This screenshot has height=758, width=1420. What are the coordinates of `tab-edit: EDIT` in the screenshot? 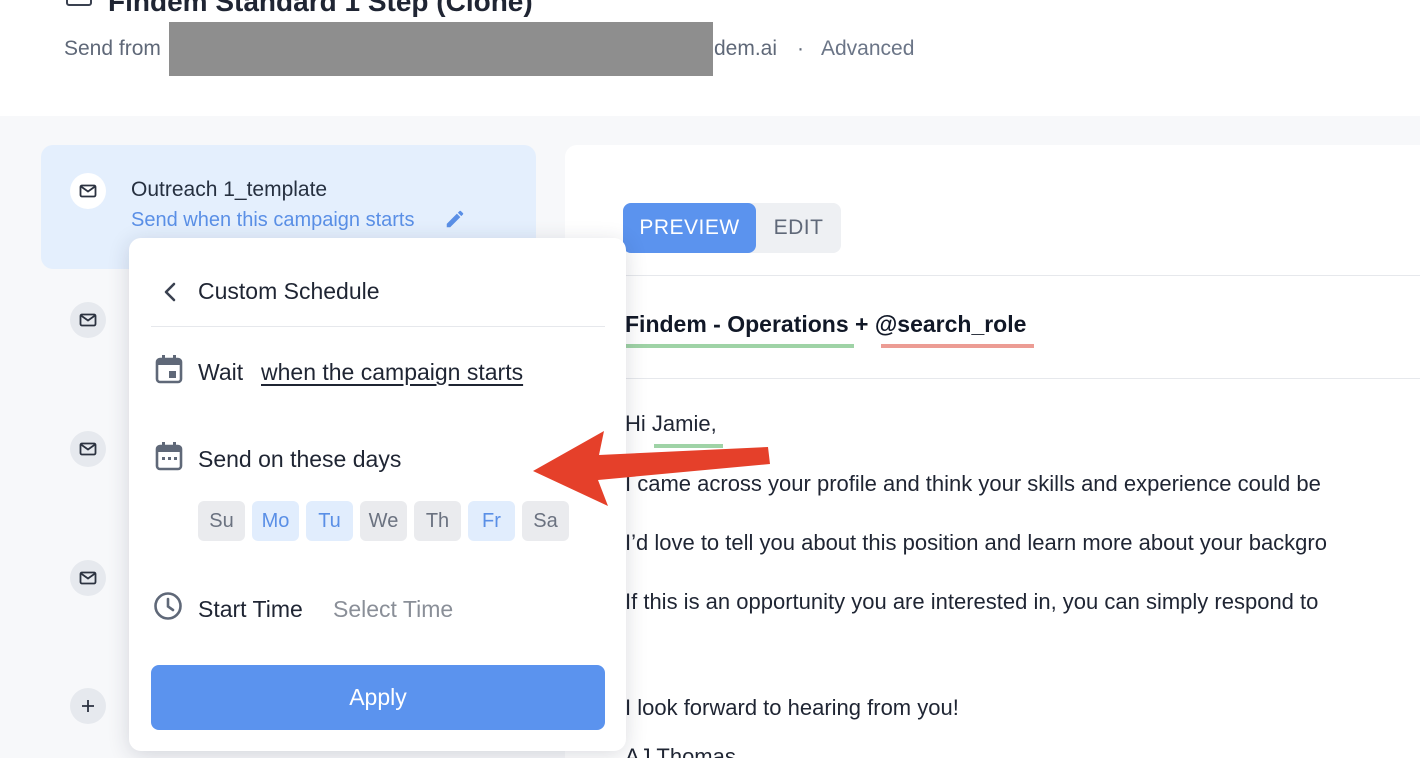 It's located at (798, 228).